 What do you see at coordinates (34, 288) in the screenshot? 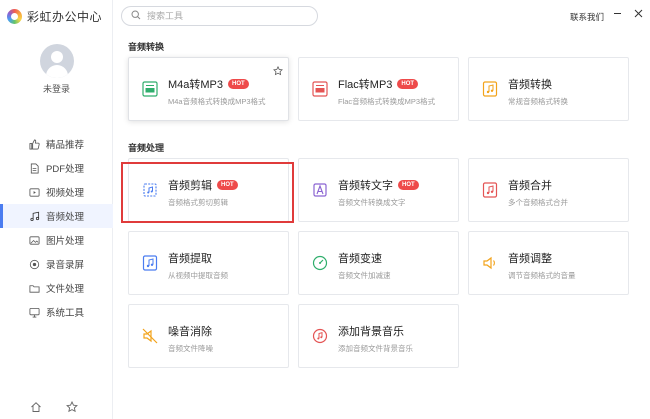
I see `folder-icon` at bounding box center [34, 288].